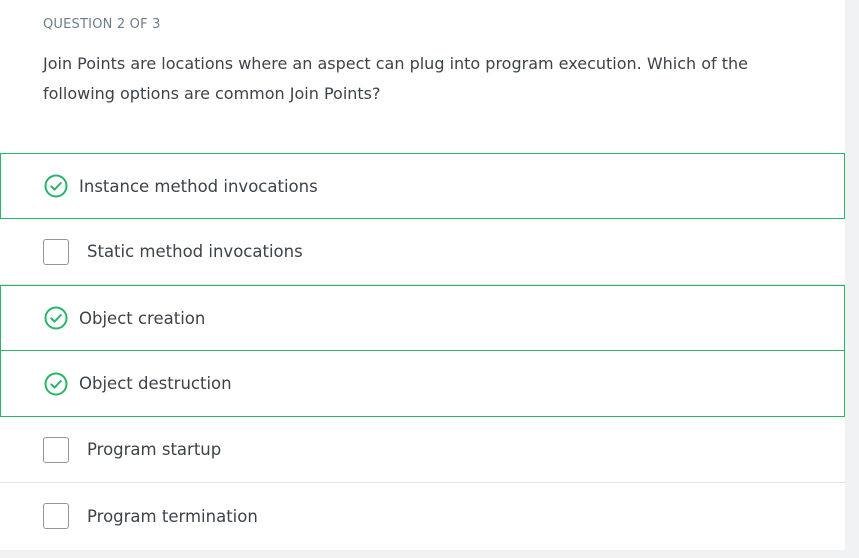 Image resolution: width=859 pixels, height=558 pixels. I want to click on option-label: Static method invocations, so click(195, 251).